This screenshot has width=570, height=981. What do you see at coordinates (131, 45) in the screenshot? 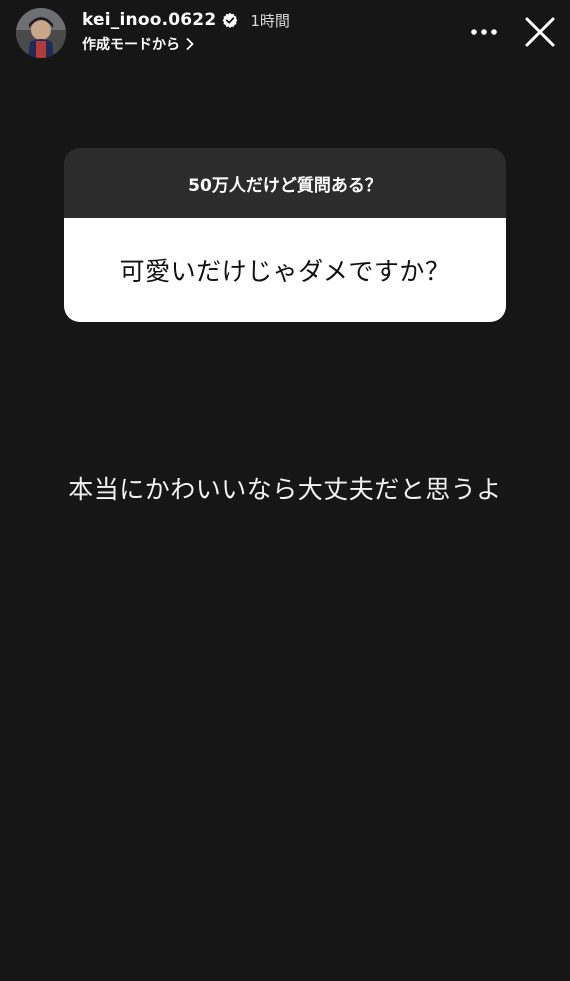
I see `created-with-label: 作成モードから` at bounding box center [131, 45].